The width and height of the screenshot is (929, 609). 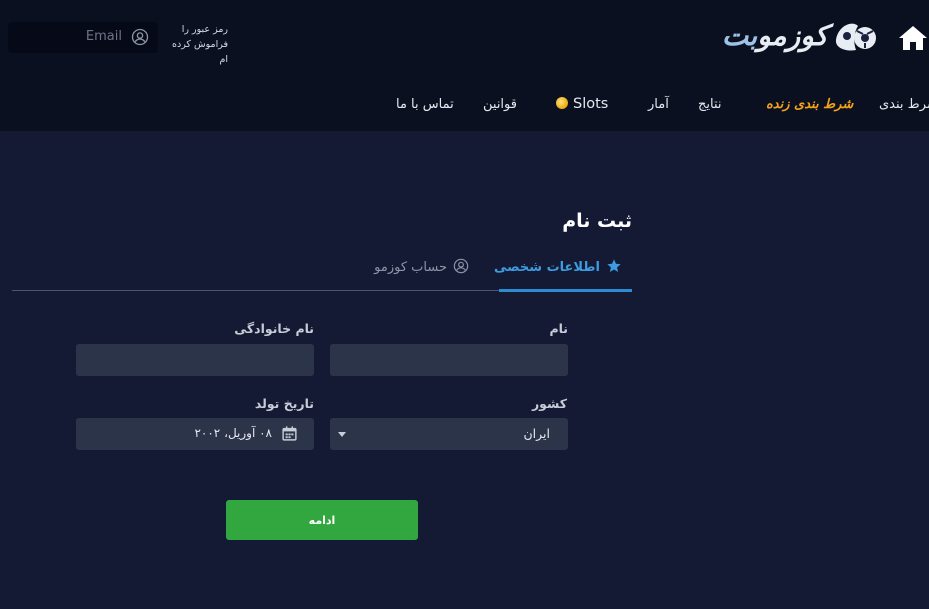 What do you see at coordinates (449, 360) in the screenshot?
I see `first-name-field` at bounding box center [449, 360].